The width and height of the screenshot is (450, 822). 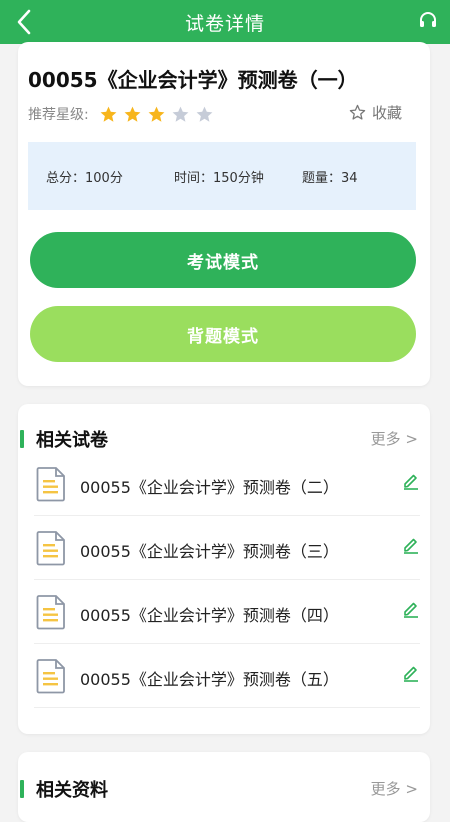 I want to click on top-bar: 试卷详情, so click(x=225, y=22).